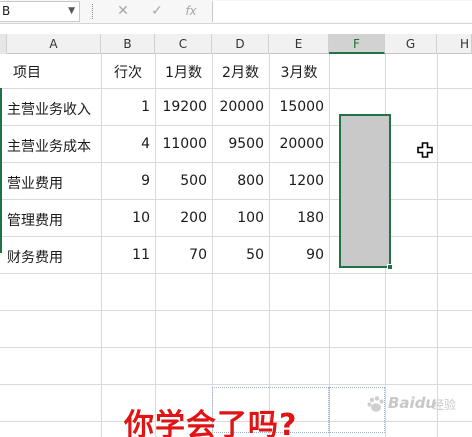  I want to click on column-header-e: E, so click(299, 44).